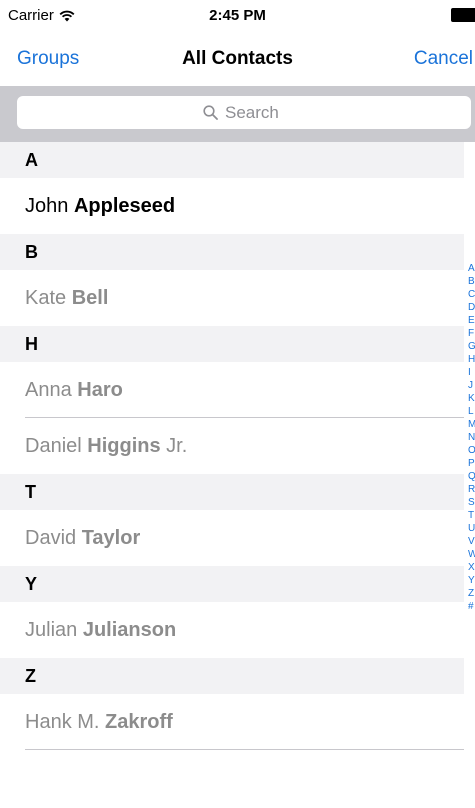  What do you see at coordinates (471, 606) in the screenshot?
I see `section-index-letter: #` at bounding box center [471, 606].